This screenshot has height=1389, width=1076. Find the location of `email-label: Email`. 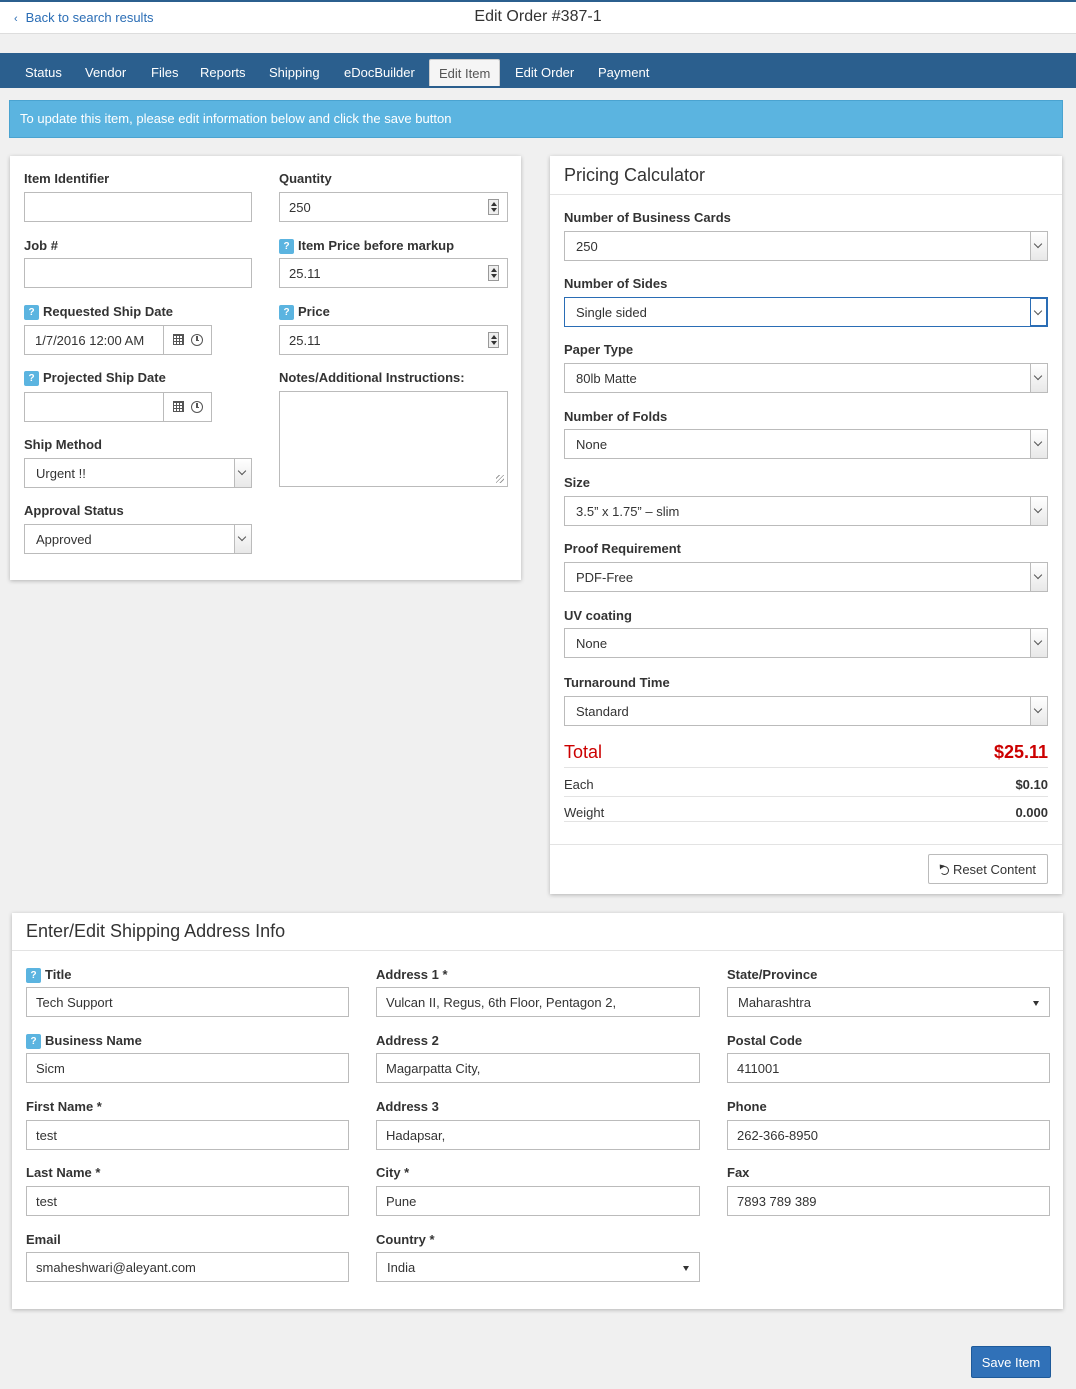

email-label: Email is located at coordinates (43, 1239).